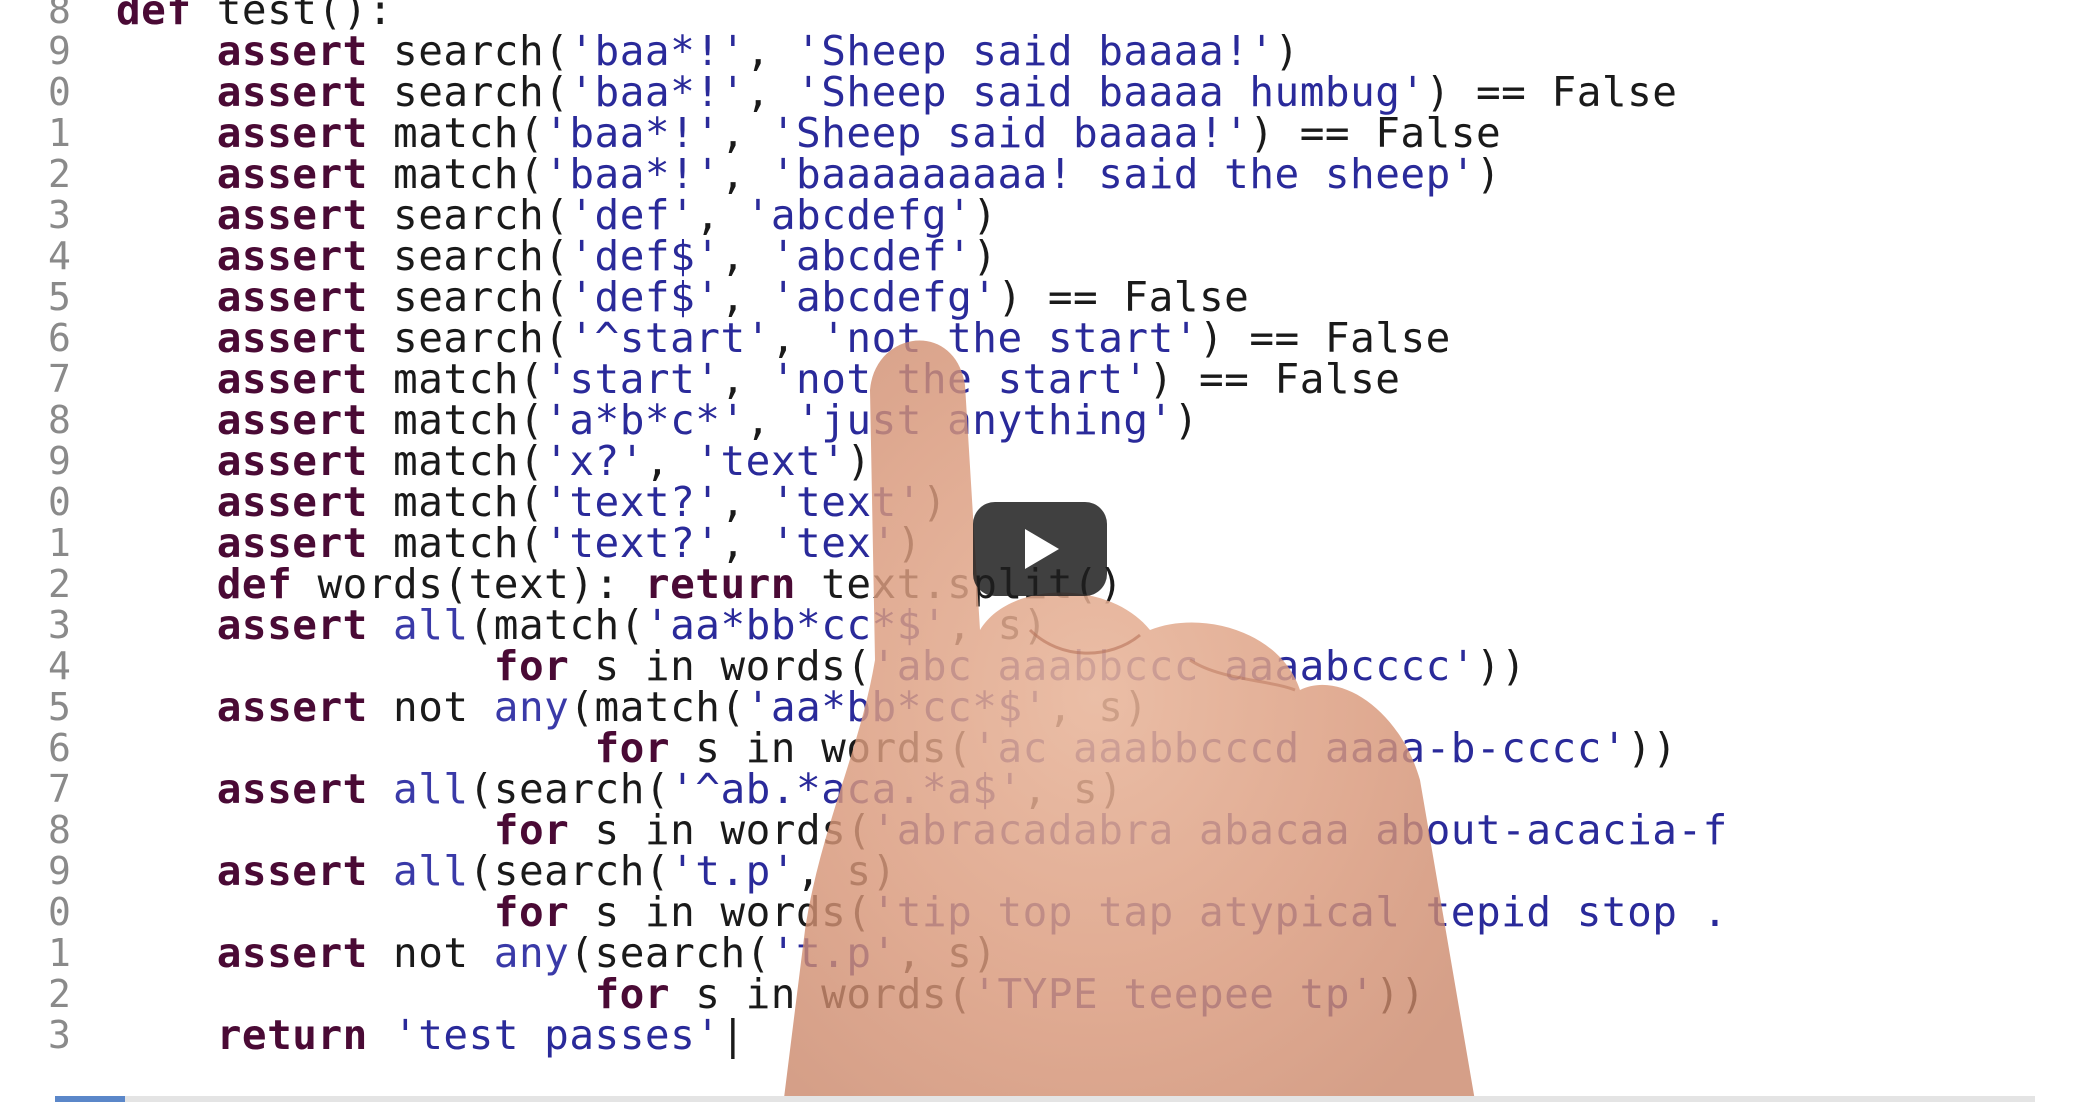 This screenshot has width=2074, height=1102. Describe the element at coordinates (1299, 830) in the screenshot. I see `string-token: 'abracadabra abacaa about-acacia-f` at that location.